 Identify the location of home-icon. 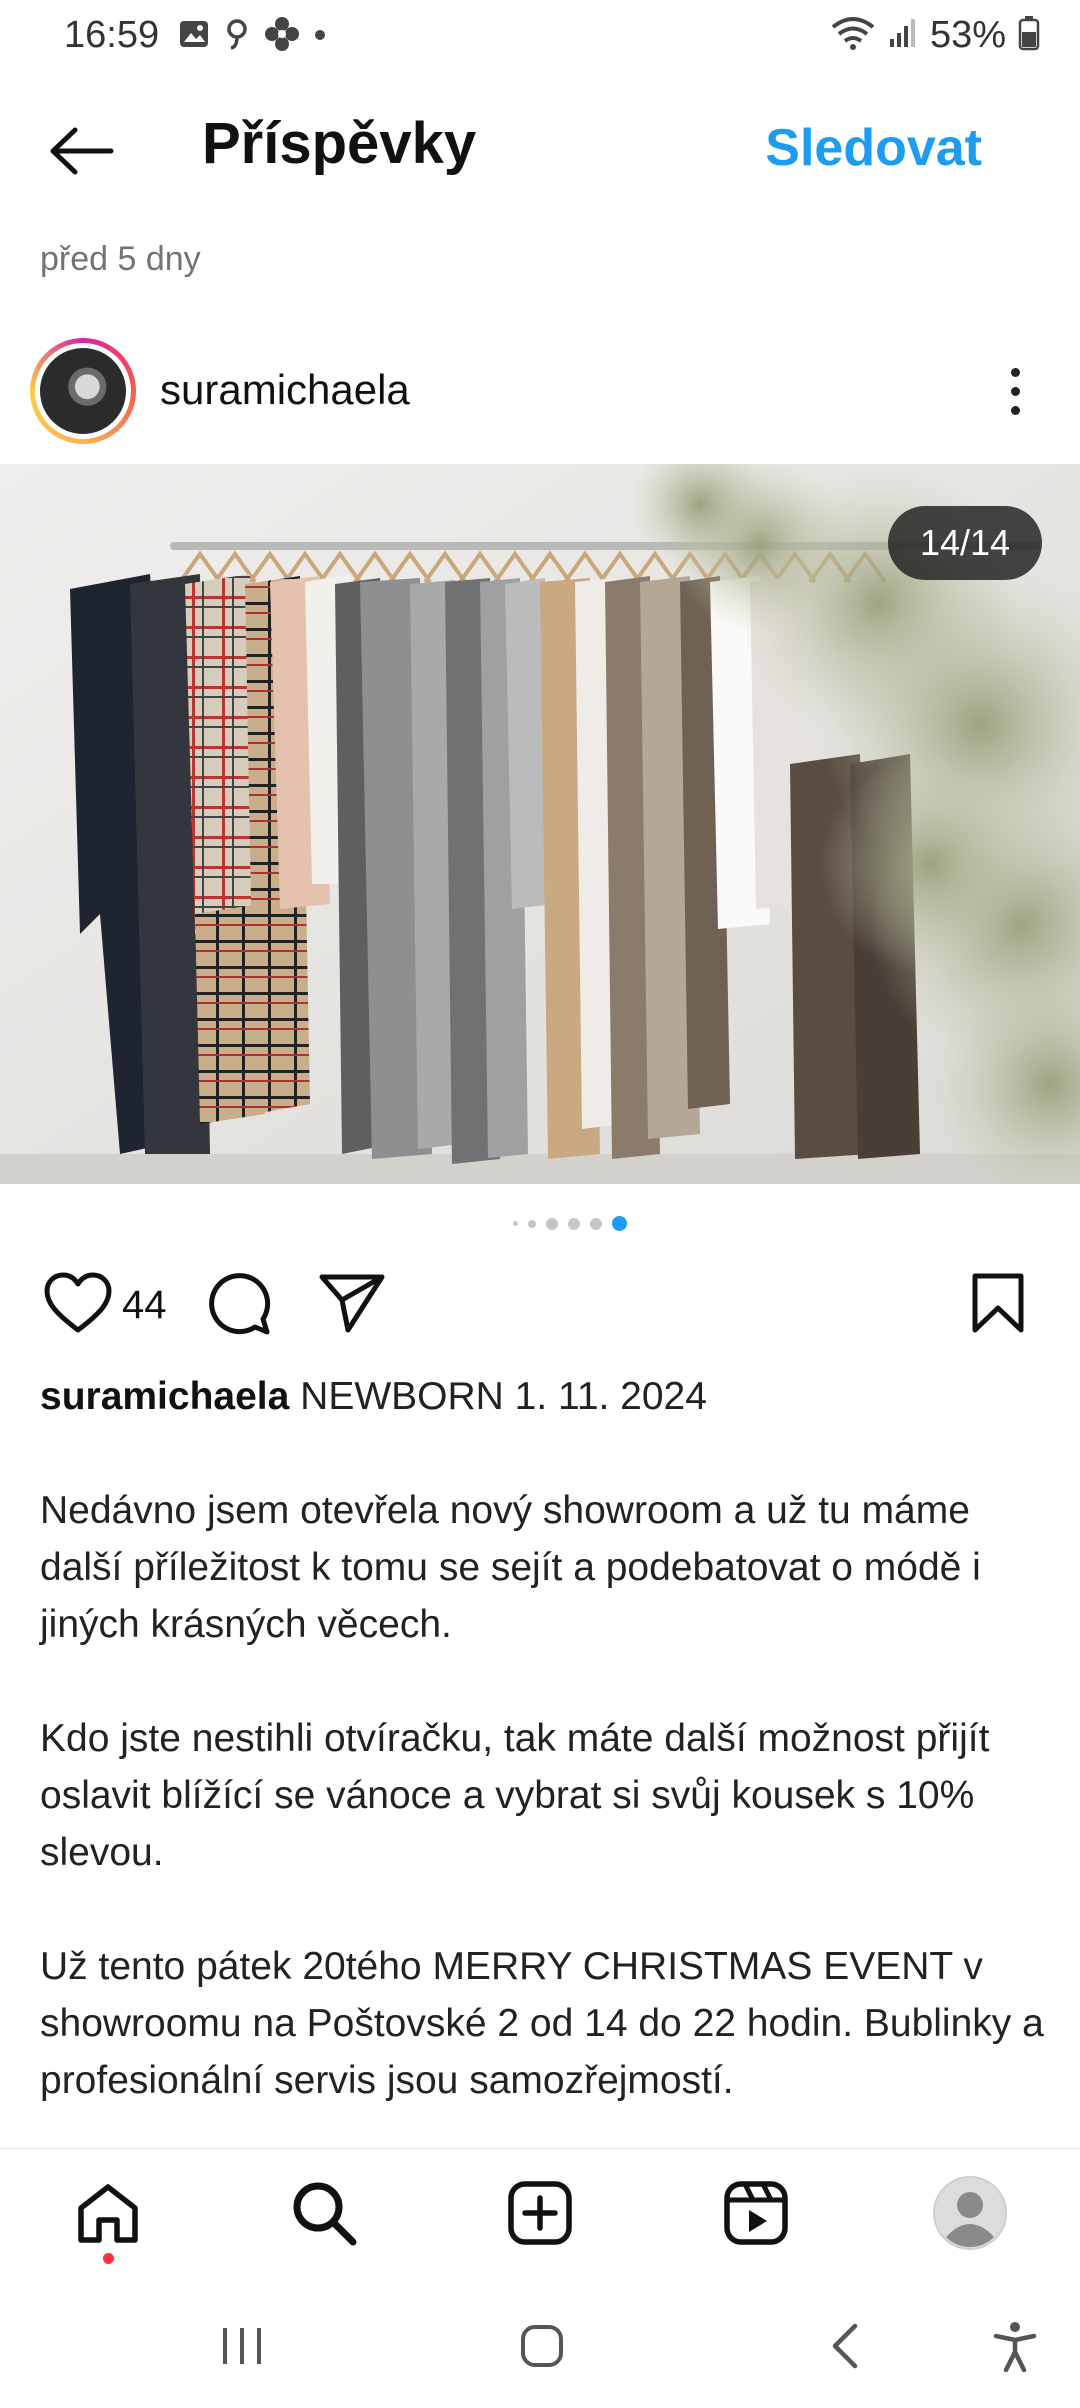
(108, 2215).